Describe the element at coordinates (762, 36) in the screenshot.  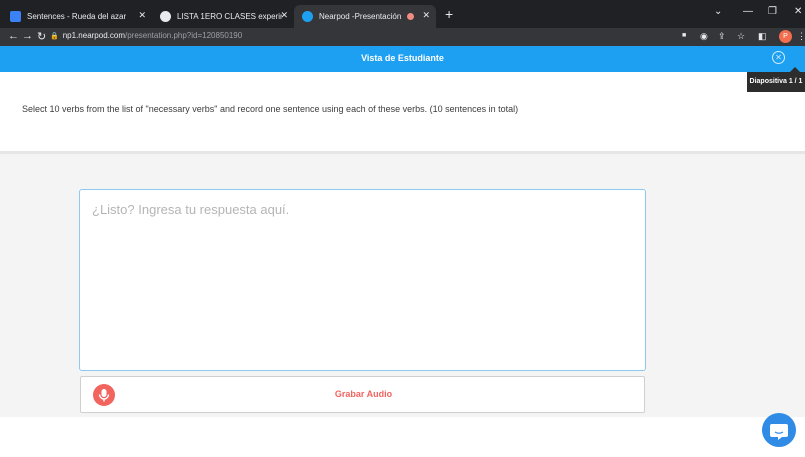
I see `side-panel-icon: ◧` at that location.